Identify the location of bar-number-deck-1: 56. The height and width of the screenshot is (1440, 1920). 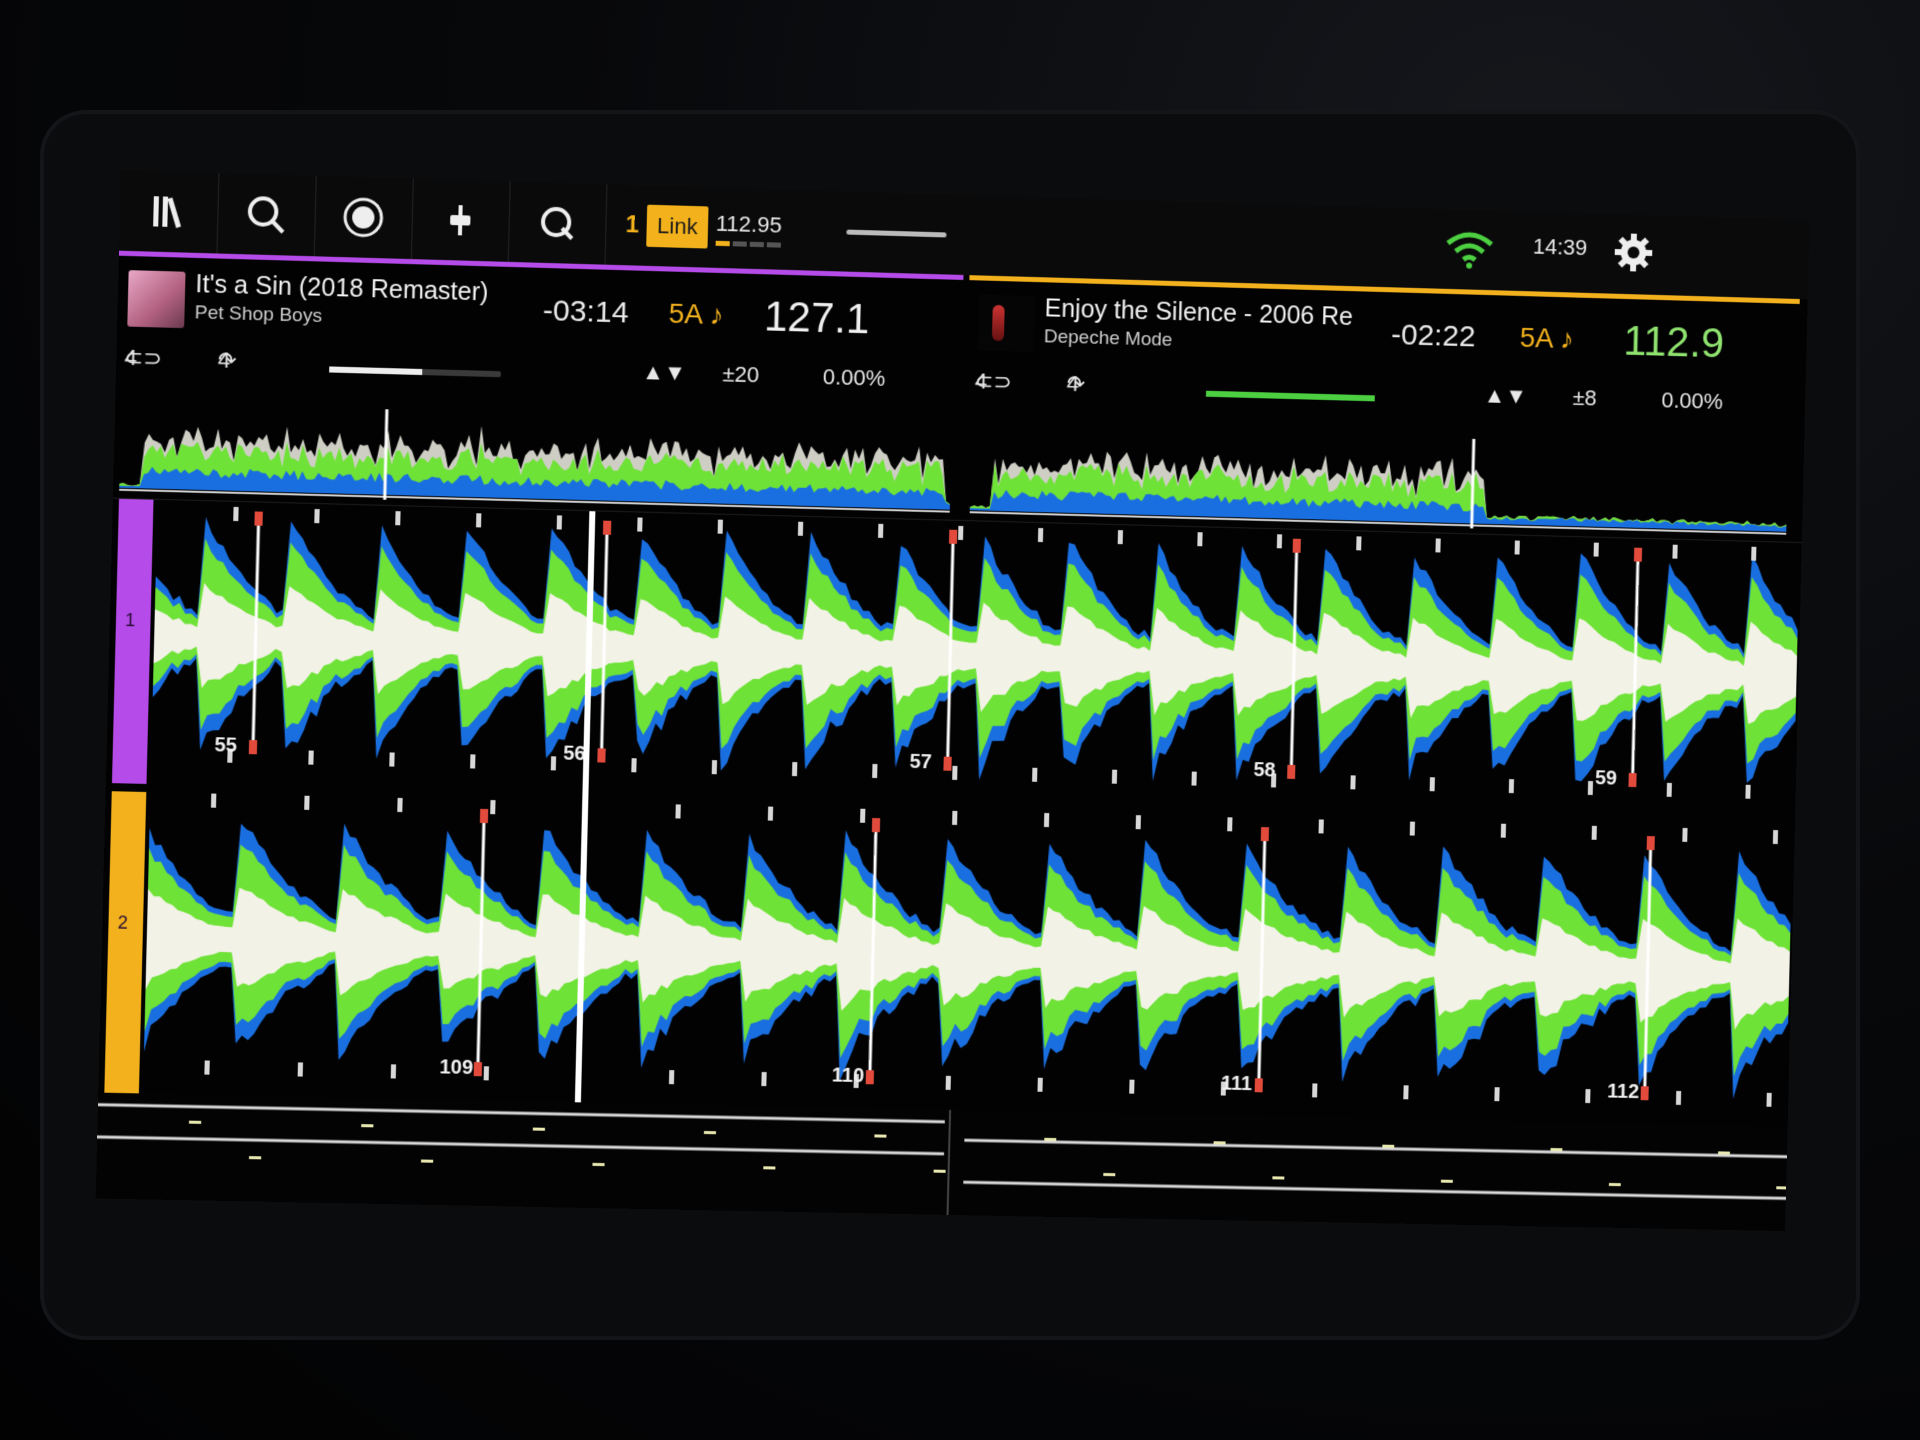
(574, 754).